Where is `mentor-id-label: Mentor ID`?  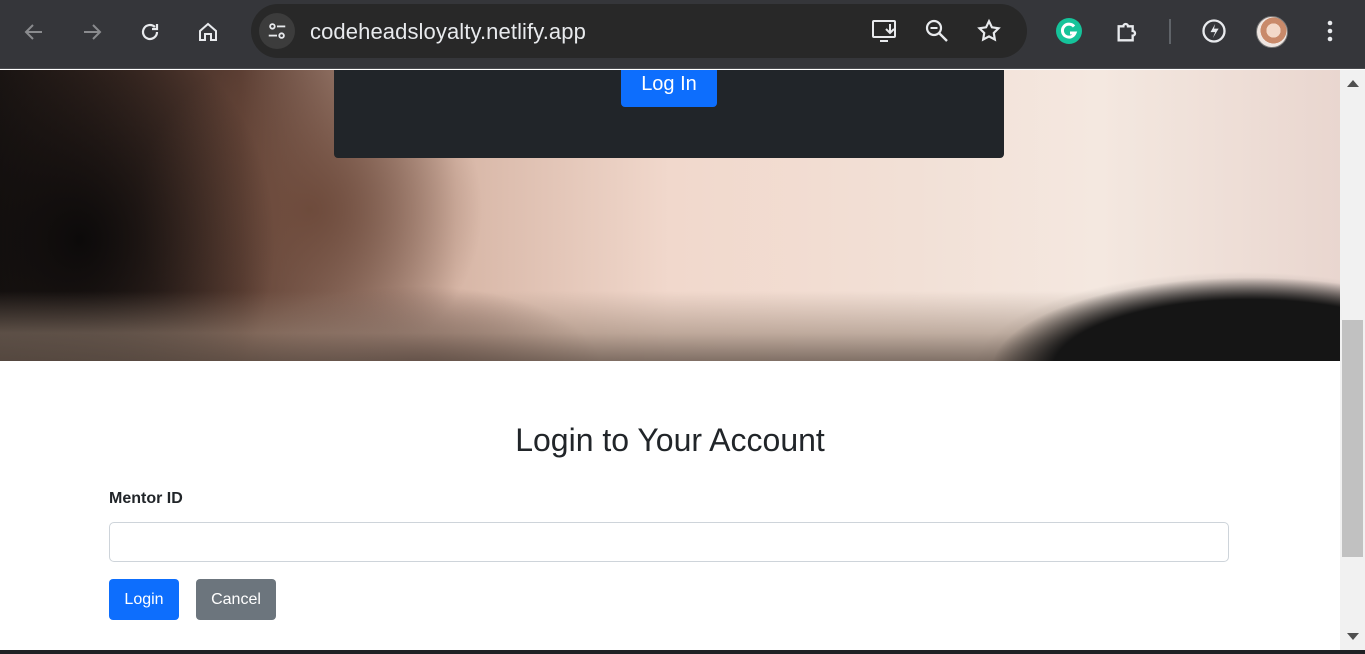 mentor-id-label: Mentor ID is located at coordinates (146, 498).